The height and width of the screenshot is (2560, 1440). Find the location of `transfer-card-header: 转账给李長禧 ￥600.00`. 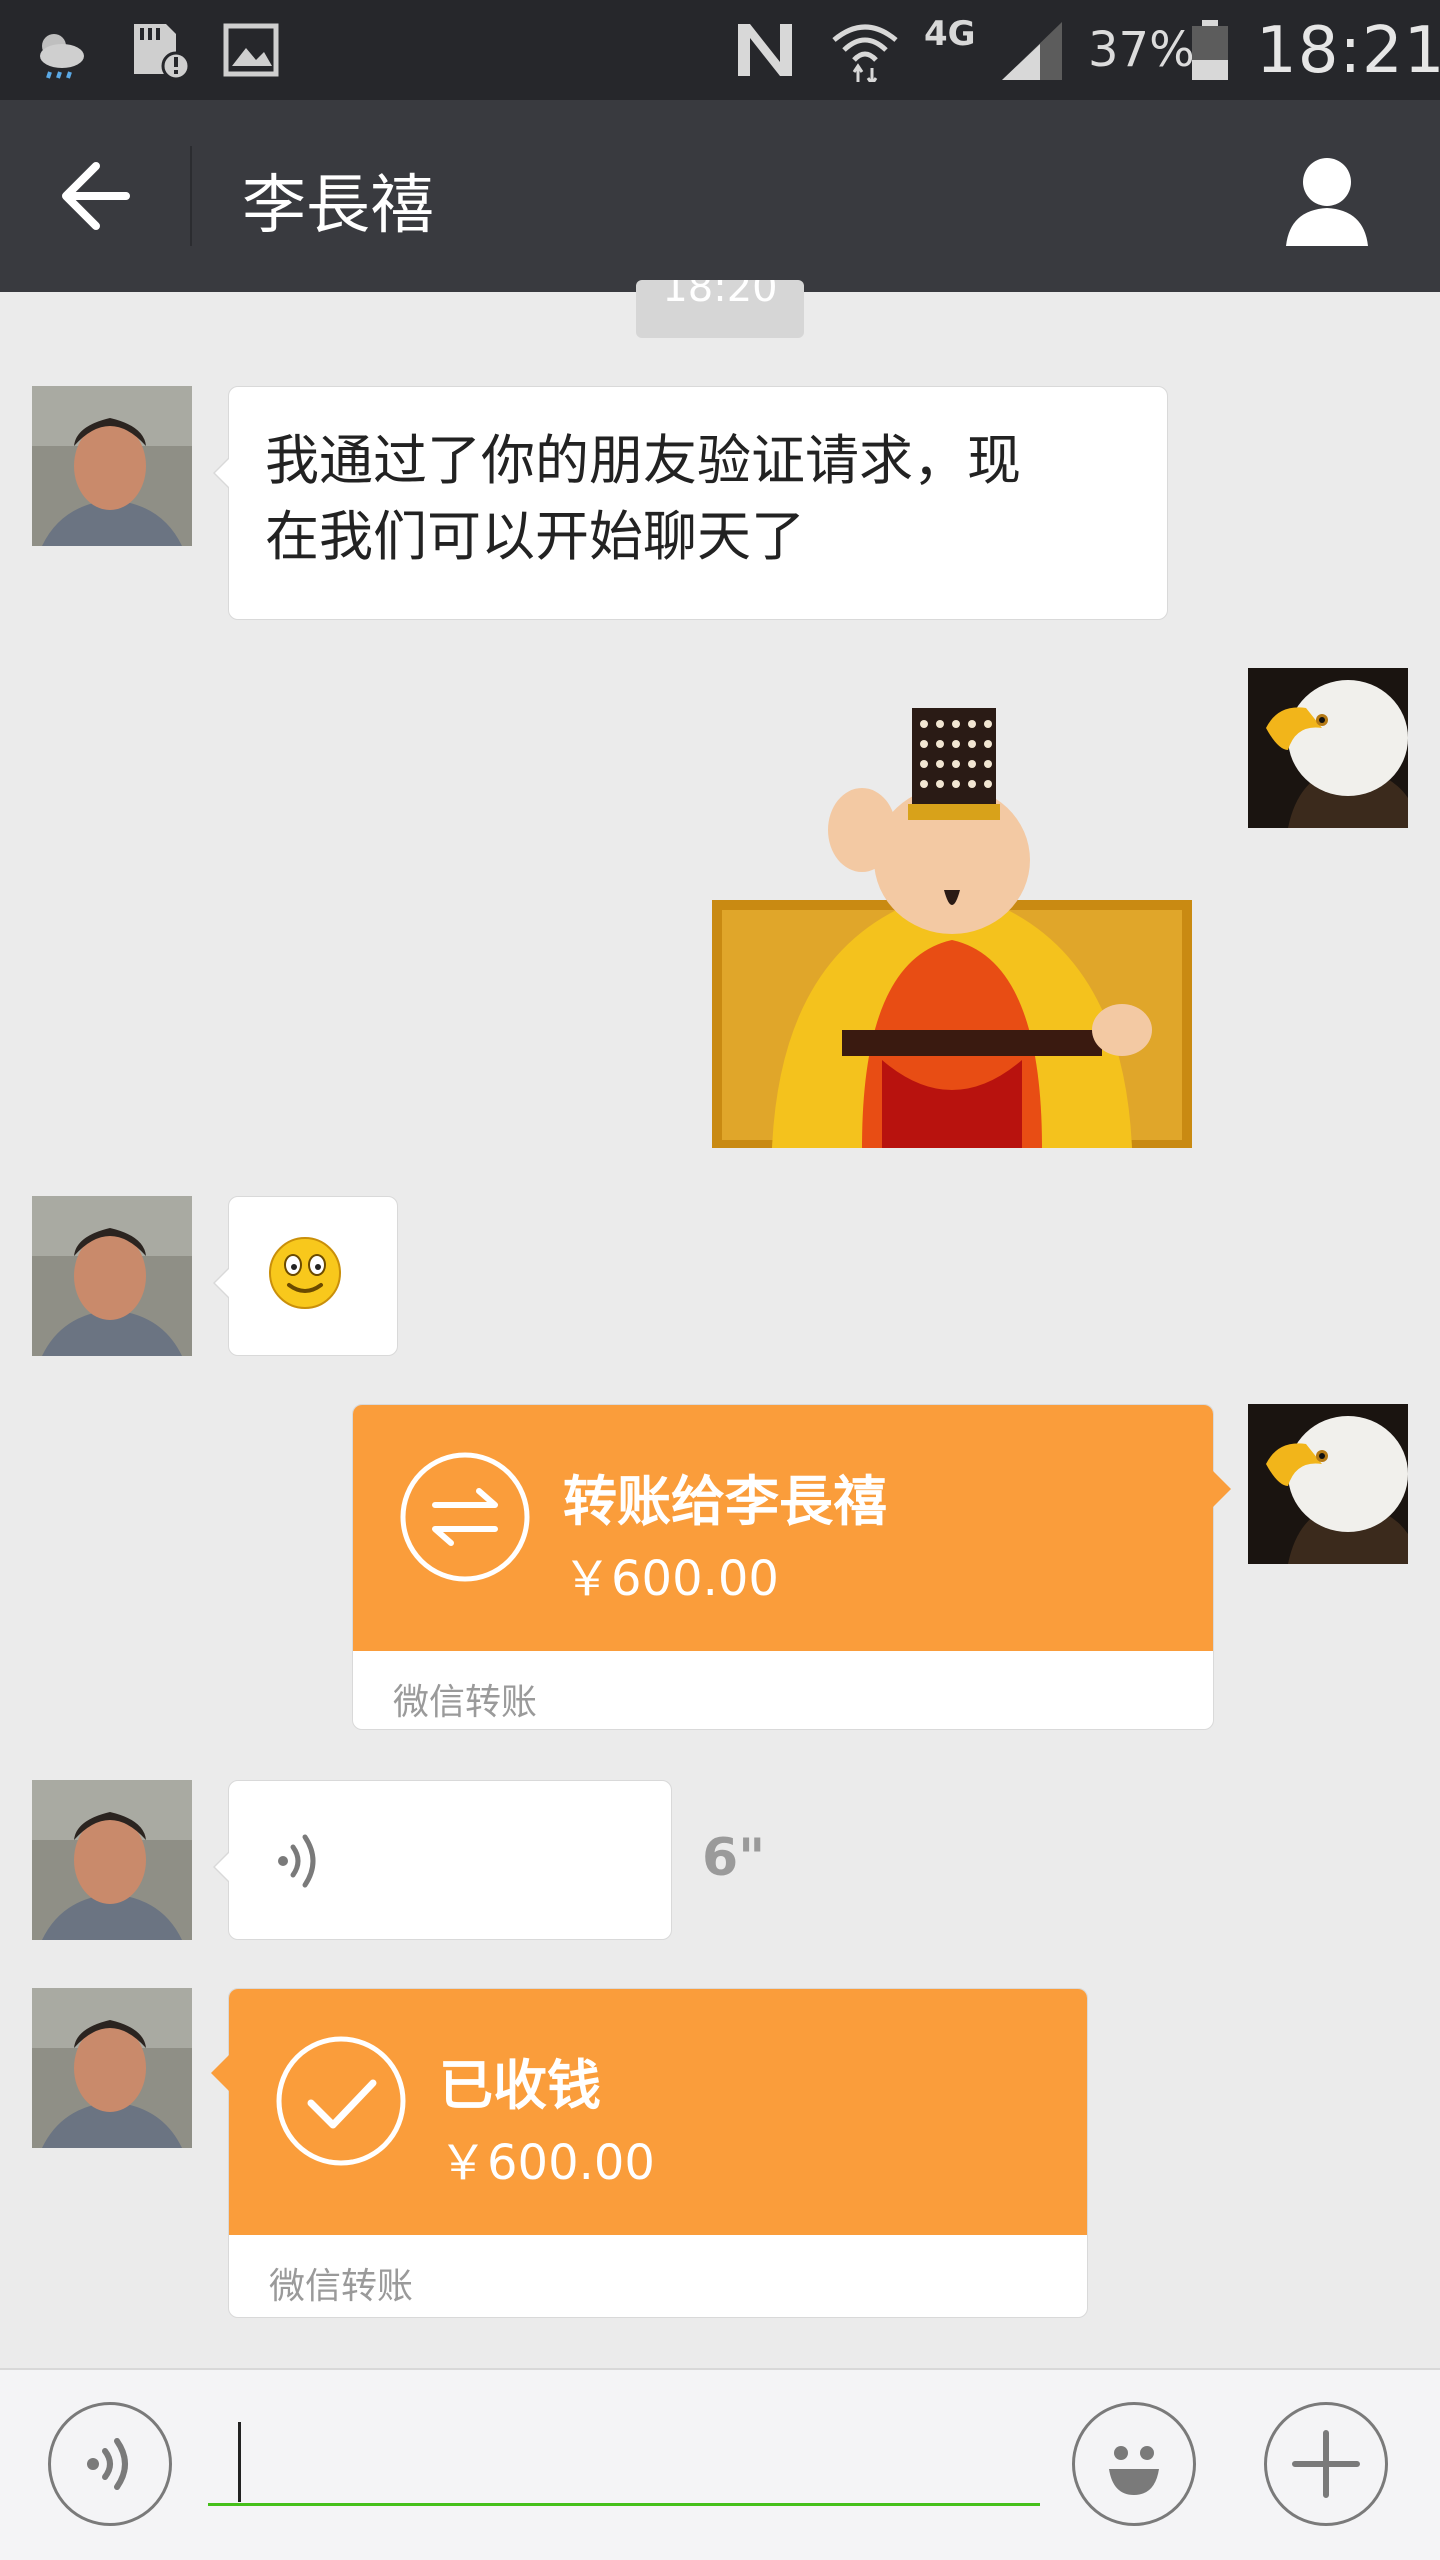

transfer-card-header: 转账给李長禧 ￥600.00 is located at coordinates (783, 1528).